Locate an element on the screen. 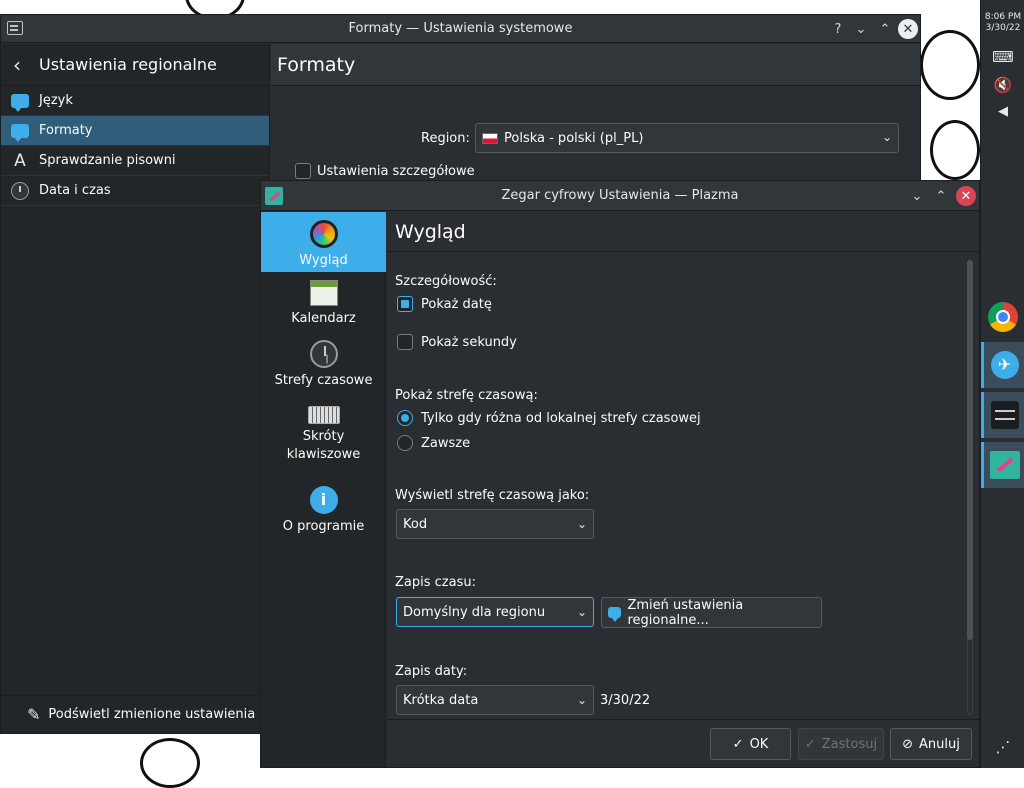 This screenshot has height=788, width=1024. date-format-combo: Krótka data ⌄ is located at coordinates (495, 700).